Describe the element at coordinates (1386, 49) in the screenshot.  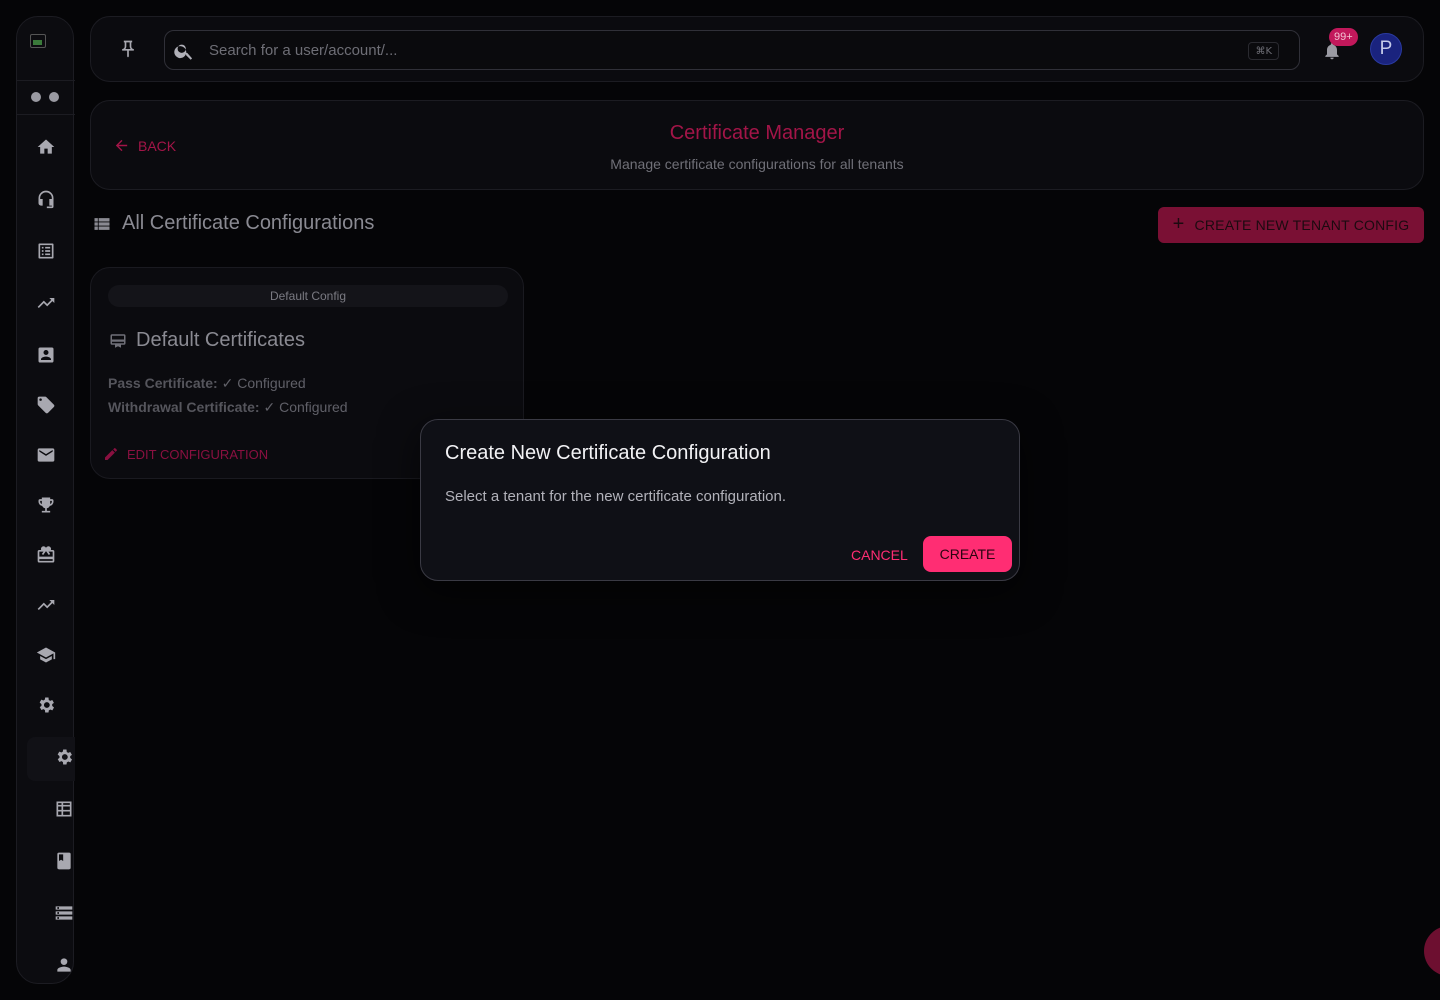
I see `user-avatar: P` at that location.